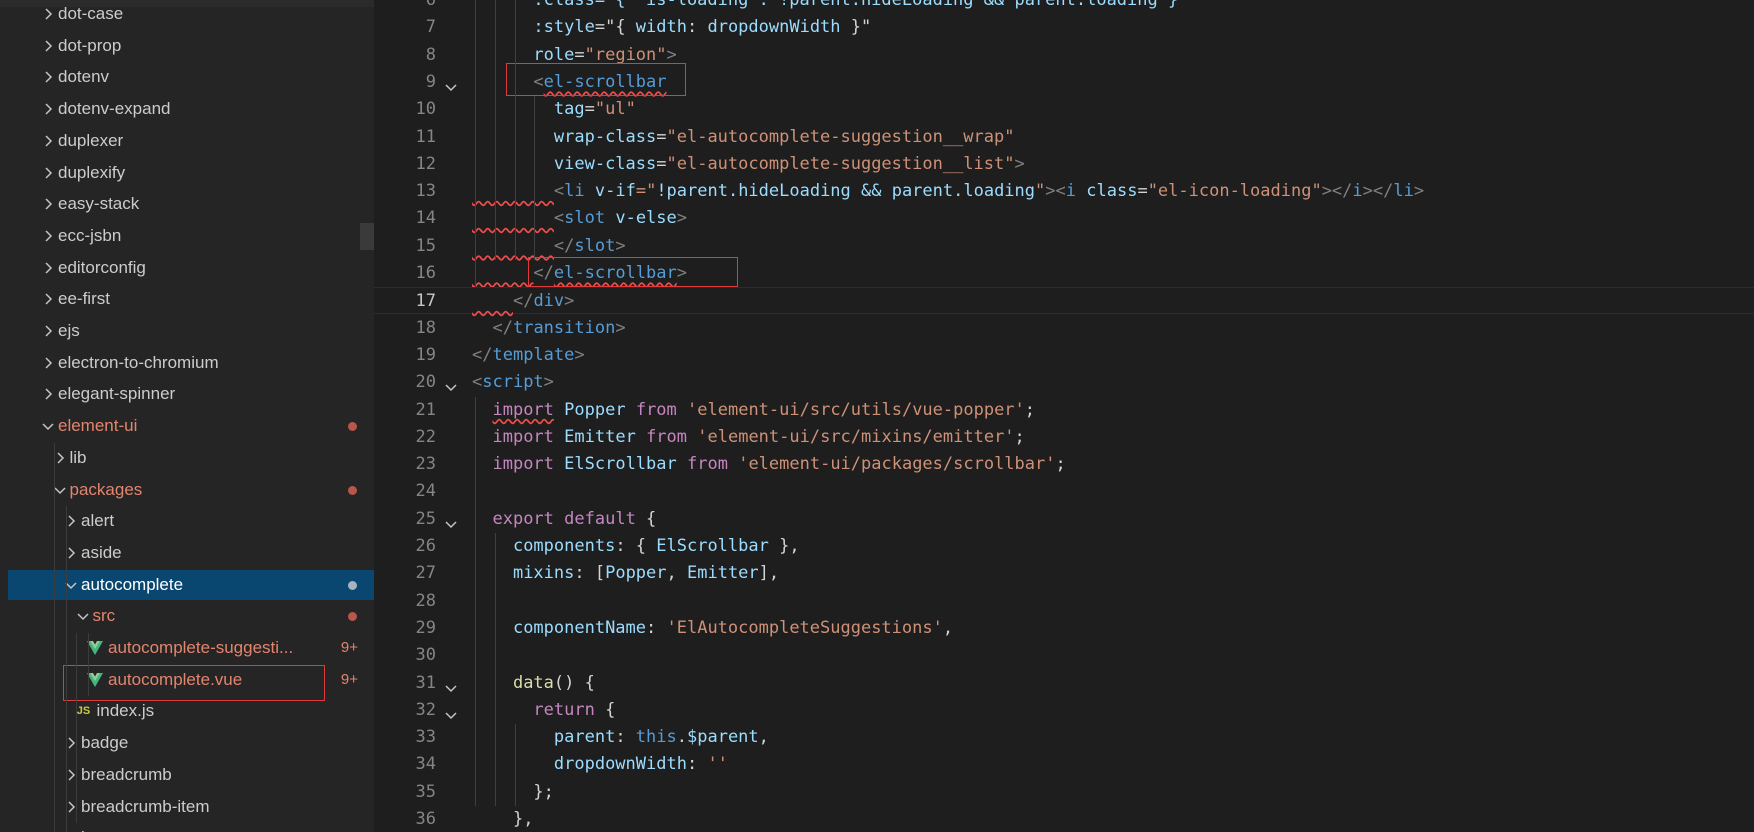  Describe the element at coordinates (191, 394) in the screenshot. I see `tree-item-elegant-spinner: elegant-spinner` at that location.